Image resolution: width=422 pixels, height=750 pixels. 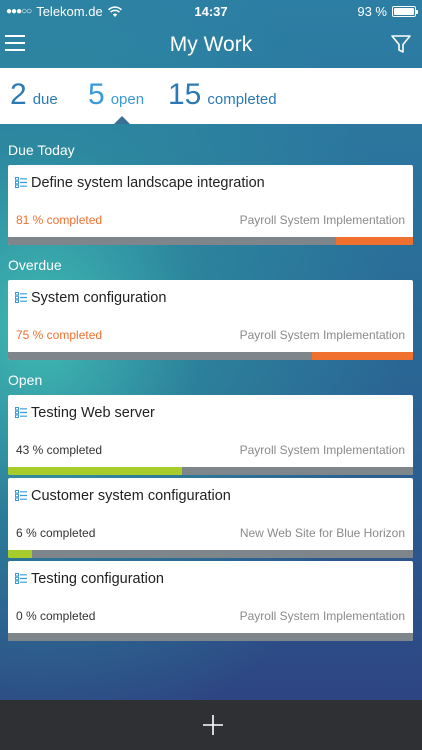 What do you see at coordinates (59, 335) in the screenshot?
I see `task-progress-text: 75 % completed` at bounding box center [59, 335].